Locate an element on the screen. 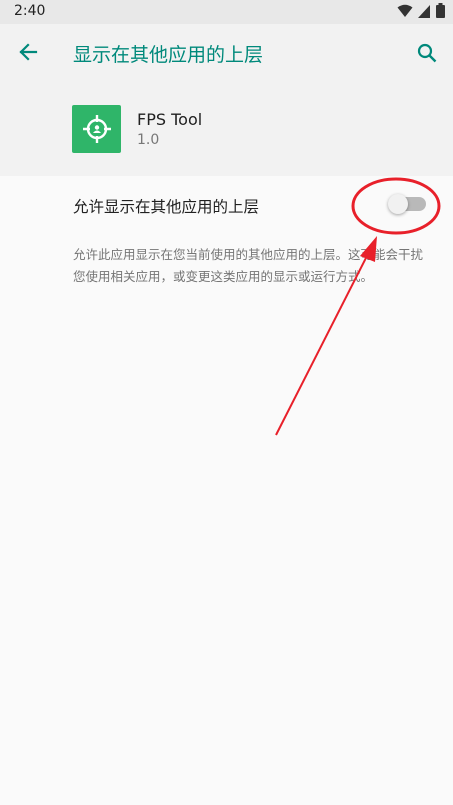 The image size is (453, 805). status-icons is located at coordinates (421, 12).